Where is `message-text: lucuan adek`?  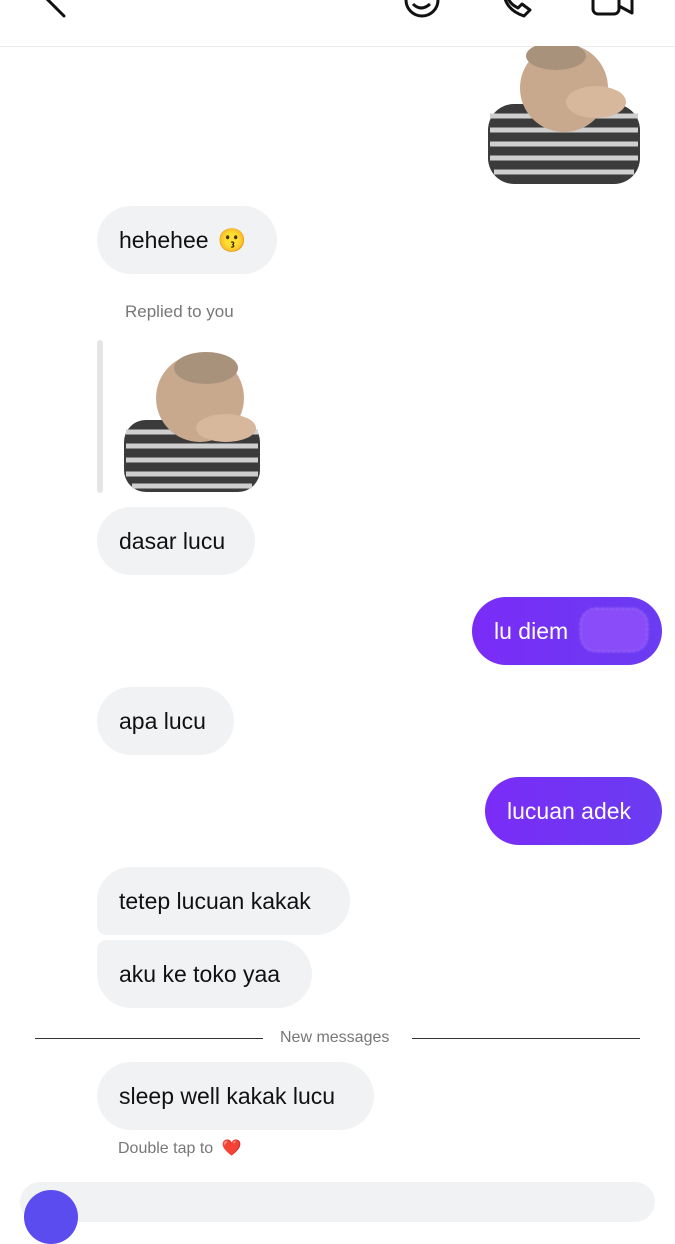
message-text: lucuan adek is located at coordinates (569, 810).